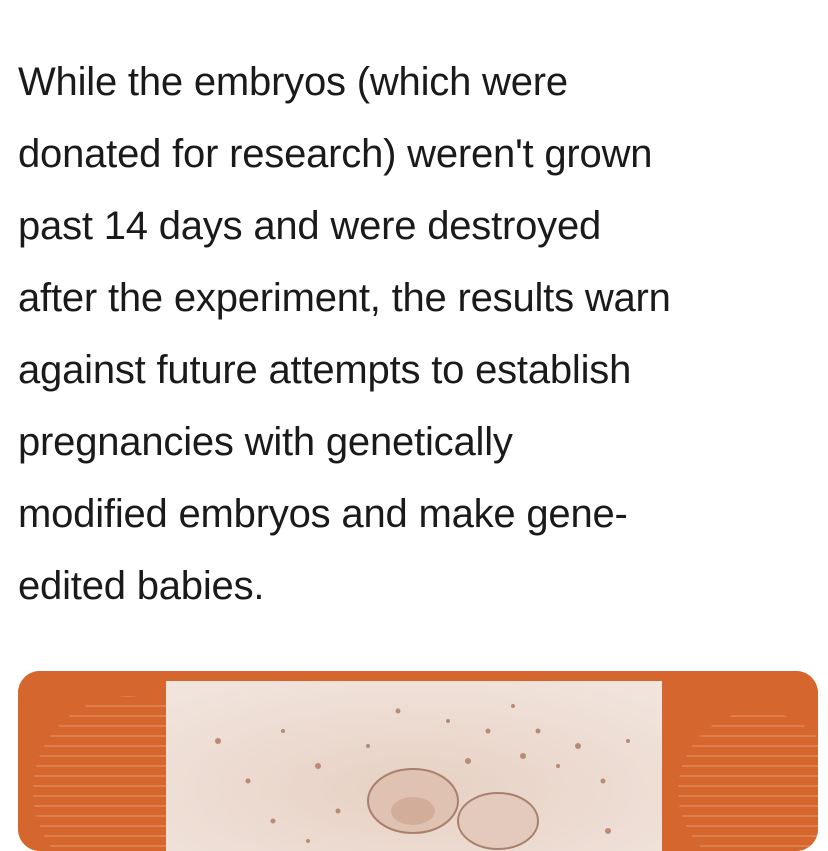  Describe the element at coordinates (323, 514) in the screenshot. I see `paragraph-line: modified embryos and make gene-` at that location.